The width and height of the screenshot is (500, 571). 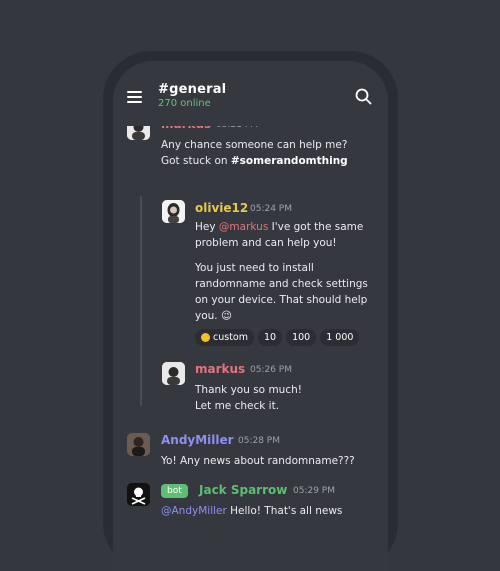 What do you see at coordinates (363, 96) in the screenshot?
I see `search-icon` at bounding box center [363, 96].